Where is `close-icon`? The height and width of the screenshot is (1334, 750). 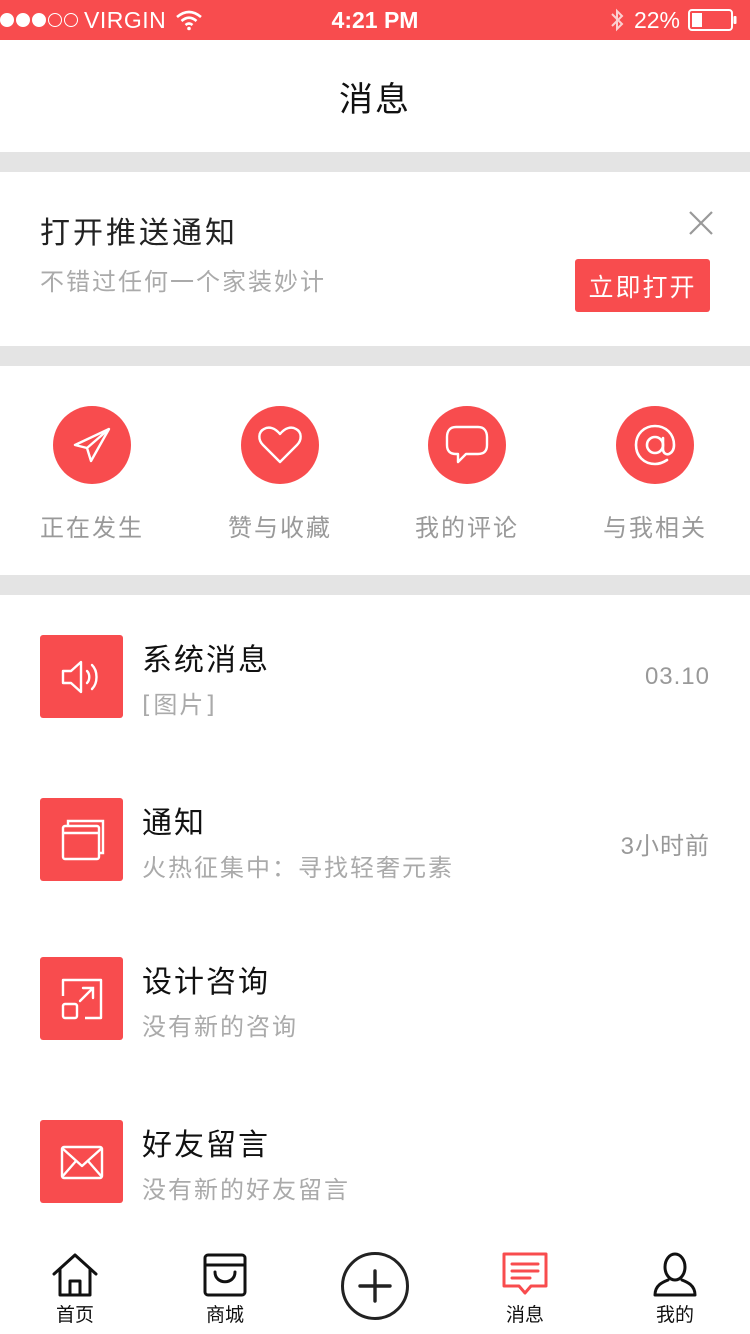
close-icon is located at coordinates (701, 223).